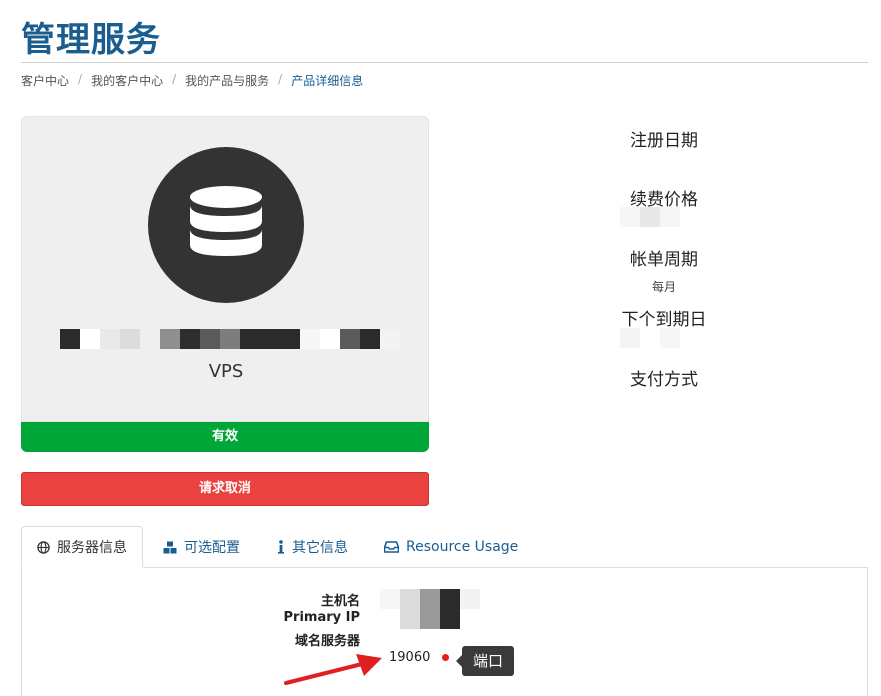 The image size is (881, 696). Describe the element at coordinates (91, 40) in the screenshot. I see `page-title: 管理服务` at that location.